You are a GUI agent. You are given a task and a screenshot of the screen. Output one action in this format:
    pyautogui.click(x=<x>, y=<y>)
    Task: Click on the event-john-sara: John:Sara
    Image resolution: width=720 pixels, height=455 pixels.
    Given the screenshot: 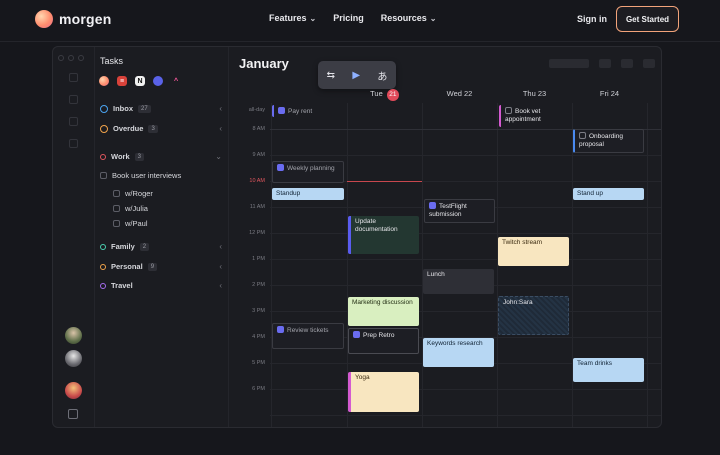 What is the action you would take?
    pyautogui.click(x=533, y=315)
    